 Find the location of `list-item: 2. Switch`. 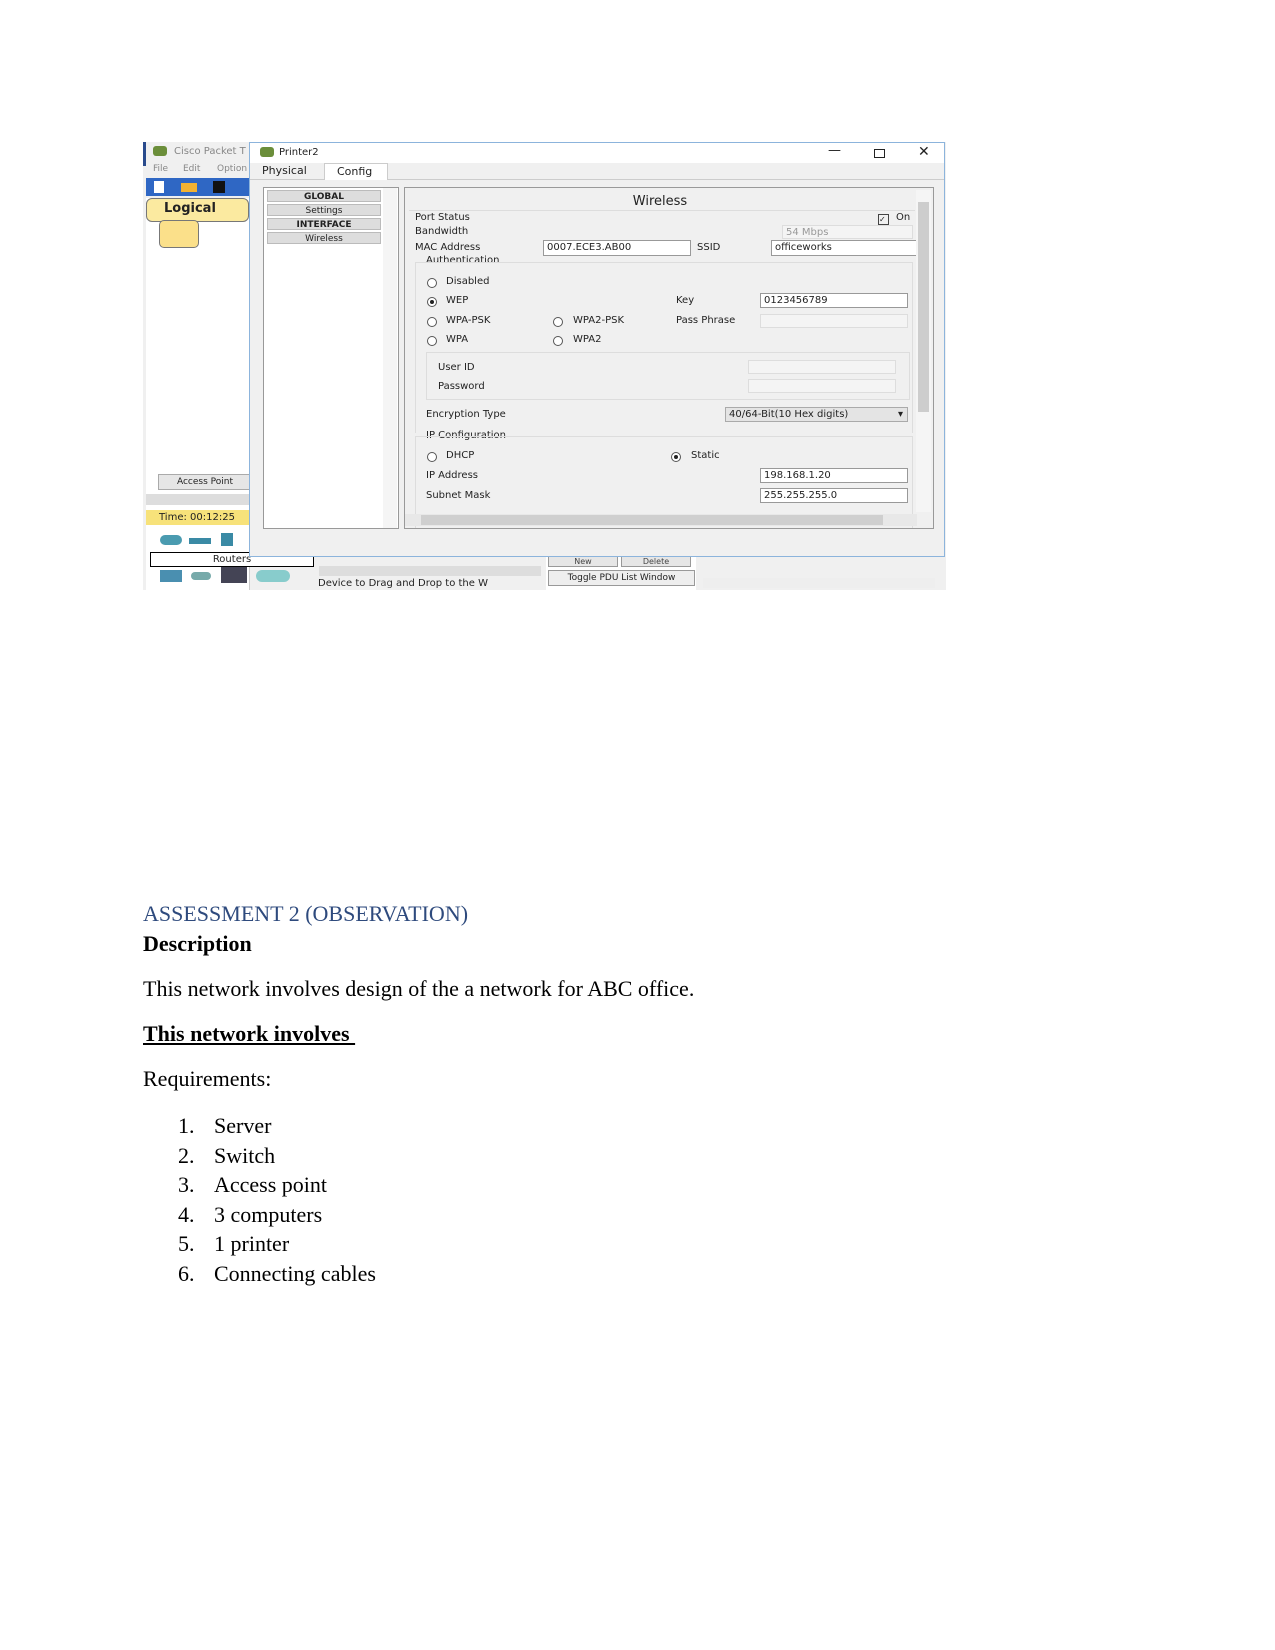

list-item: 2. Switch is located at coordinates (227, 1155).